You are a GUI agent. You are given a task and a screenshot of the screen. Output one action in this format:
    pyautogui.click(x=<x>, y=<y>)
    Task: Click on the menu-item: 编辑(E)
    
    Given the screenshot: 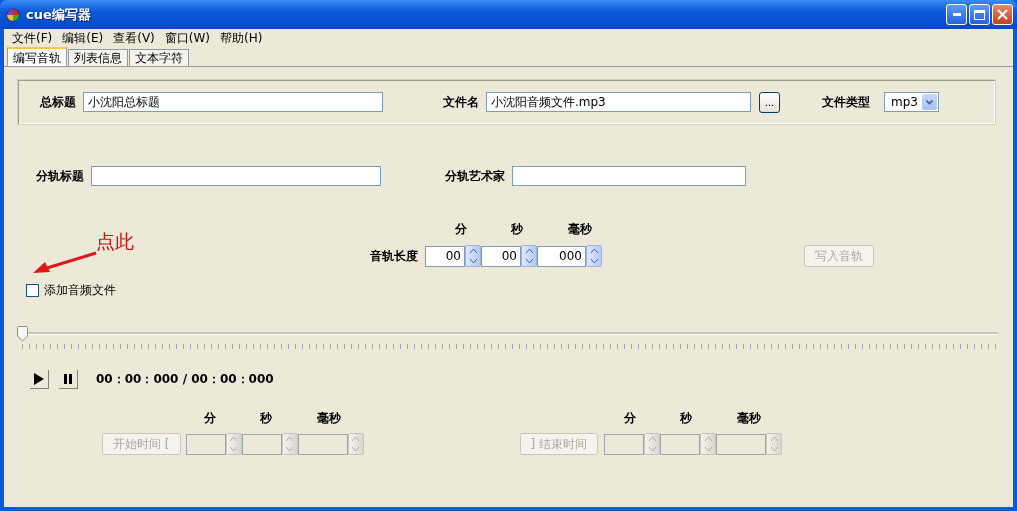 What is the action you would take?
    pyautogui.click(x=84, y=38)
    